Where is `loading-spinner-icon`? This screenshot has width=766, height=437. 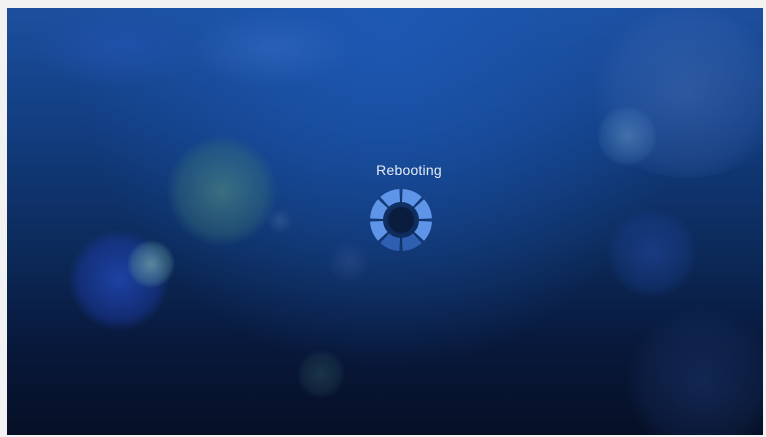 loading-spinner-icon is located at coordinates (401, 220).